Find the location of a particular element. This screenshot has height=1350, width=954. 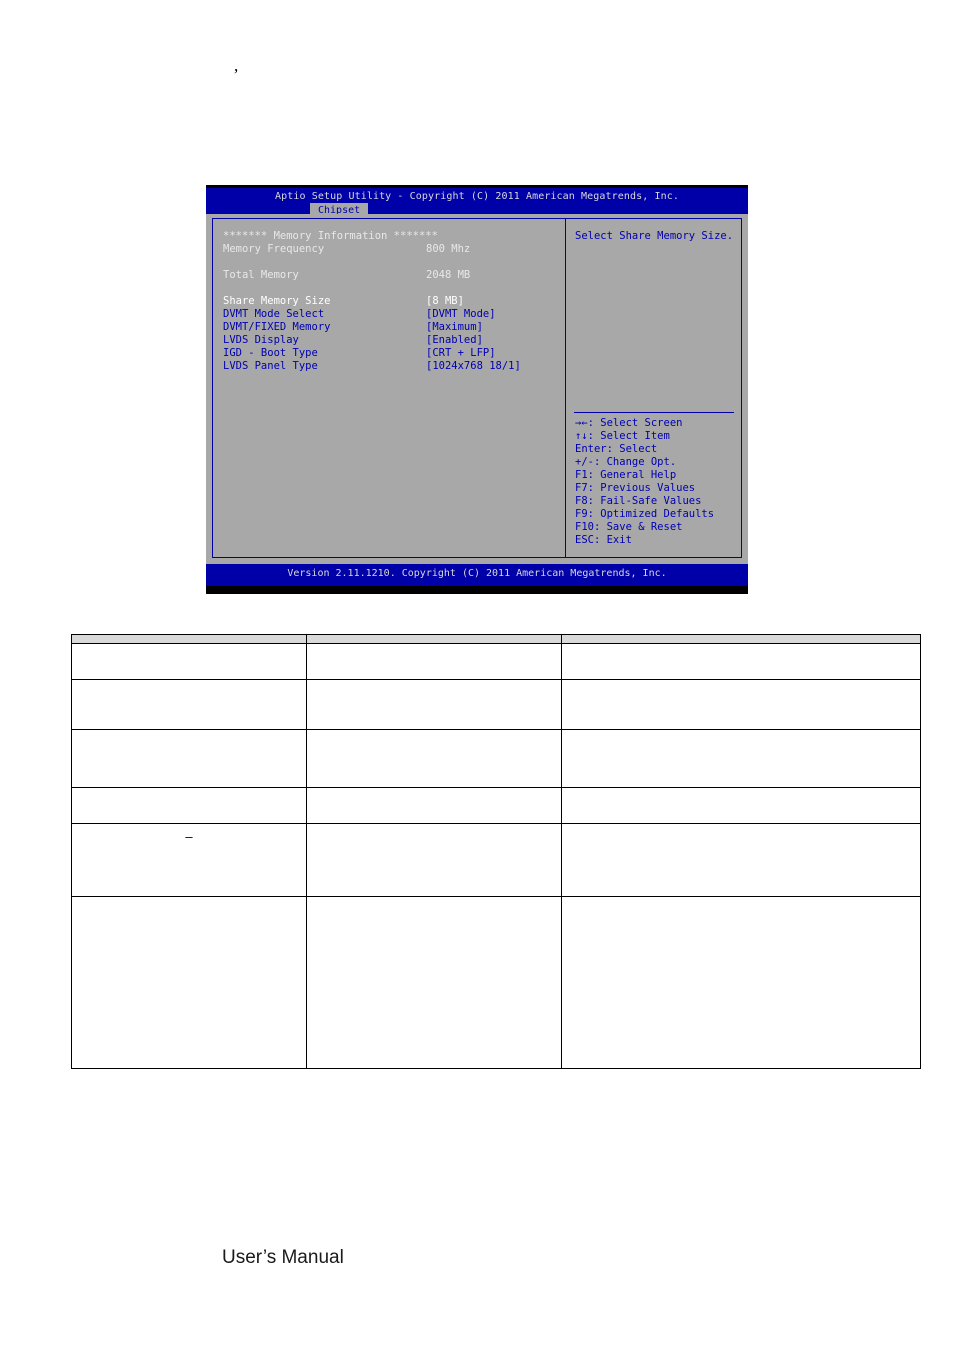

key-legend-change-opt: +/-: Change Opt. is located at coordinates (626, 462).